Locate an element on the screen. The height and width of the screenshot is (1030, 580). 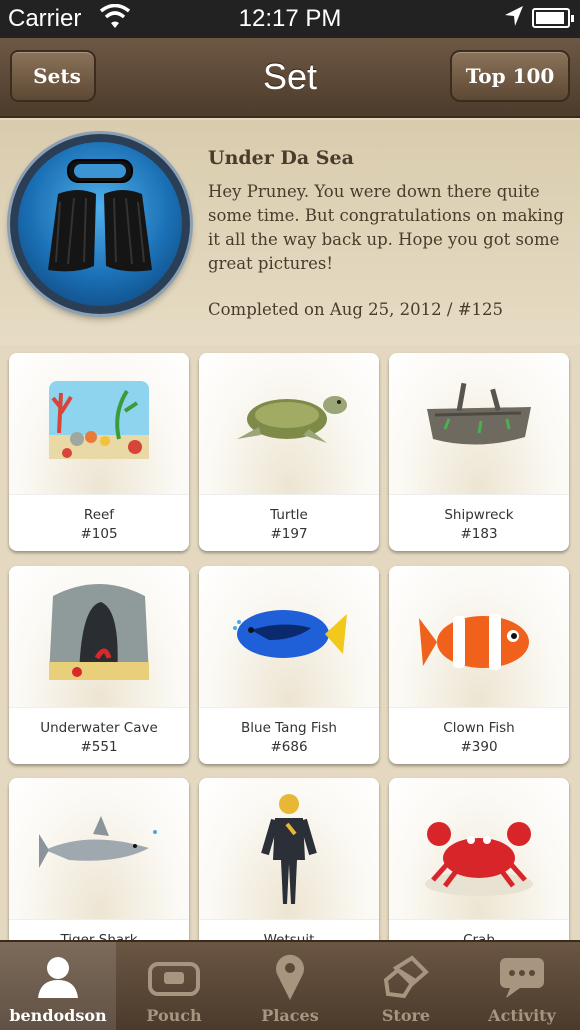
tab-bar: bendodson Pouch Places Store Activity is located at coordinates (290, 985).